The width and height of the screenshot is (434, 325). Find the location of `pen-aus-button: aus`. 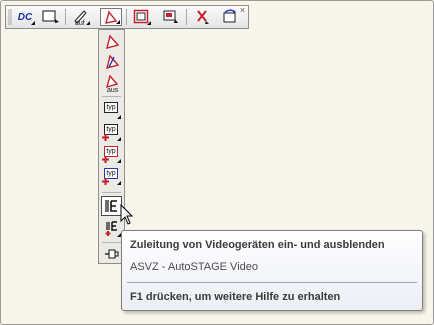

pen-aus-button: aus is located at coordinates (111, 83).